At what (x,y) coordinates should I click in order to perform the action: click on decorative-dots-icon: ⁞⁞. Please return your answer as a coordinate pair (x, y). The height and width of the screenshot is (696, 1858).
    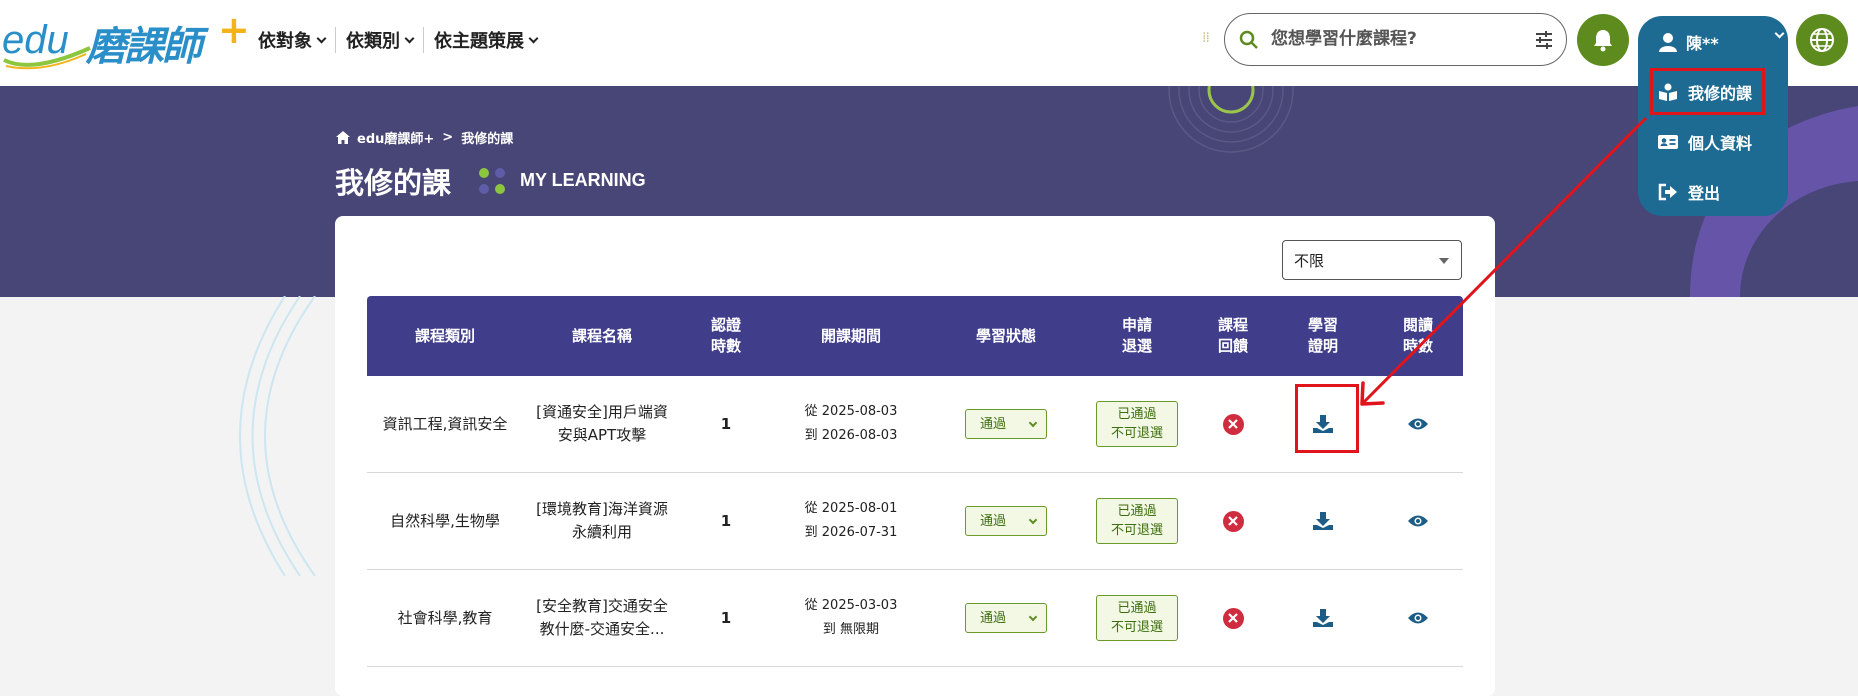
    Looking at the image, I should click on (1206, 38).